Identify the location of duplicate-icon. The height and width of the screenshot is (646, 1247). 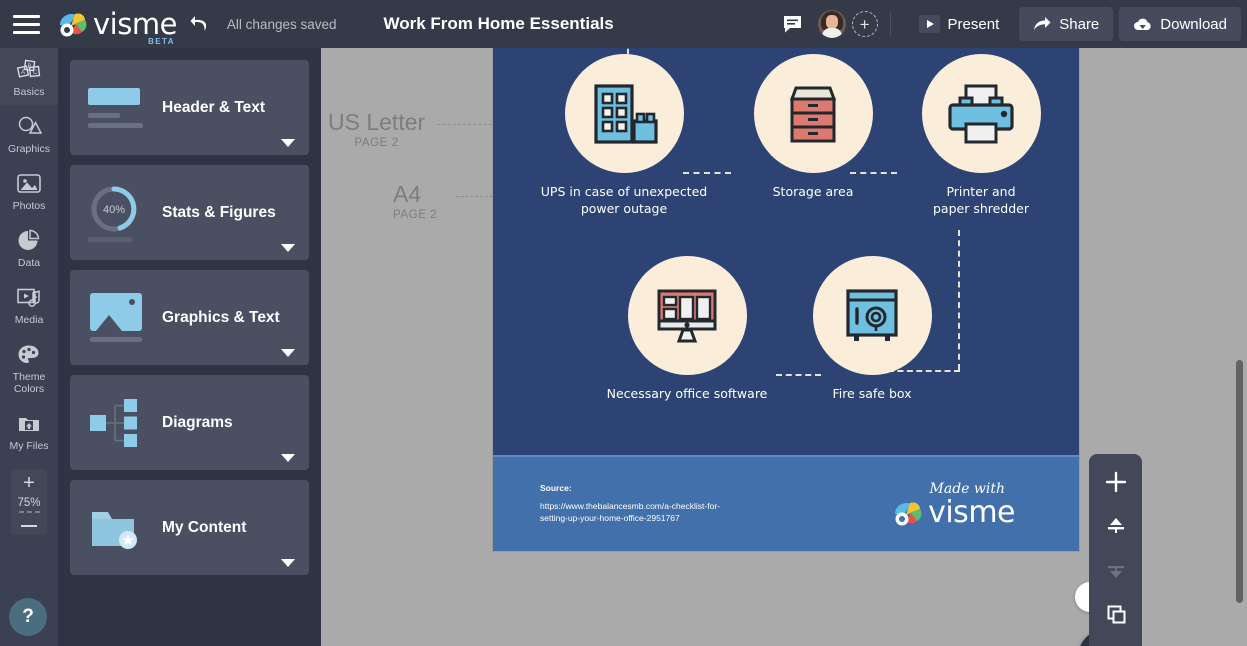
(1116, 614).